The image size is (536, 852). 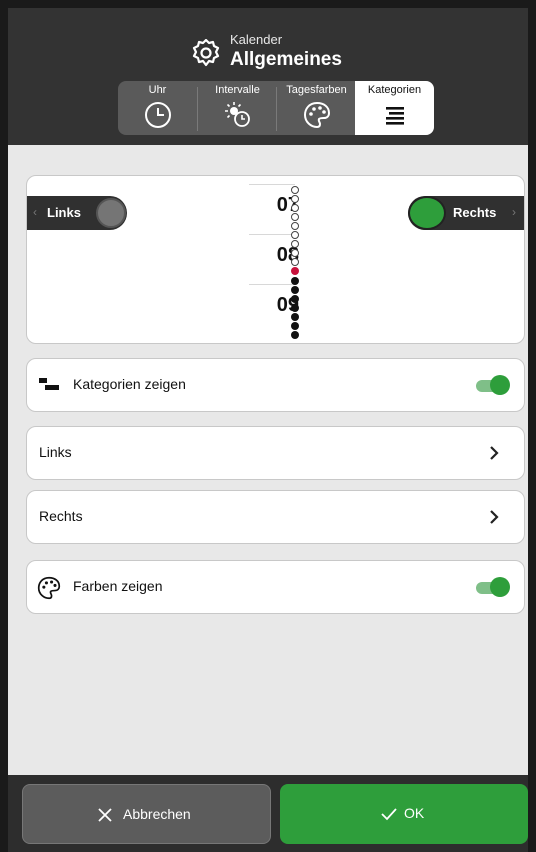 What do you see at coordinates (394, 116) in the screenshot?
I see `align-lines-icon` at bounding box center [394, 116].